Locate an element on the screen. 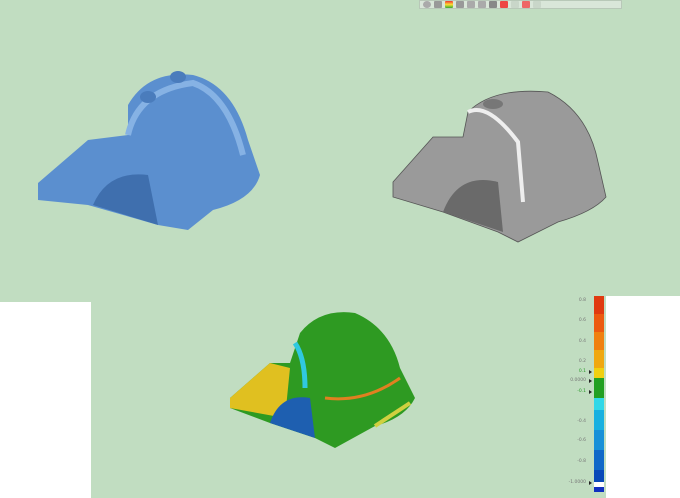 The width and height of the screenshot is (680, 498). deviation-icon is located at coordinates (526, 4).